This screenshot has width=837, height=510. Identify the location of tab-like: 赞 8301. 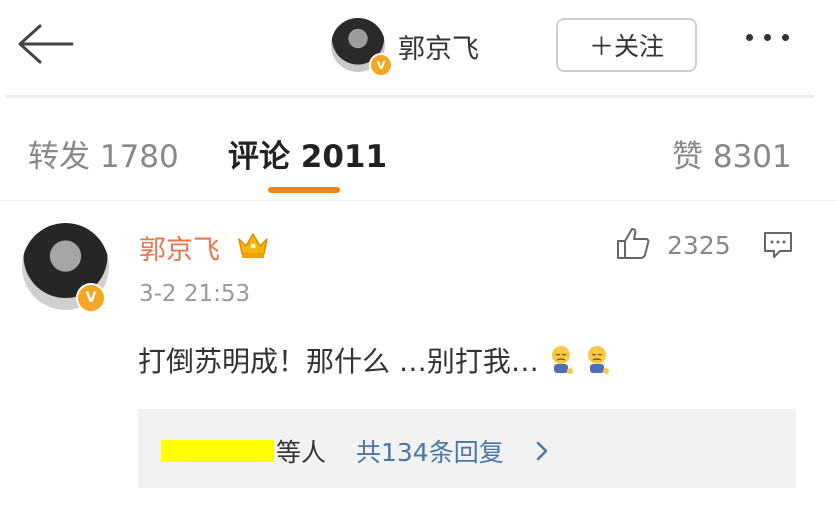
(732, 153).